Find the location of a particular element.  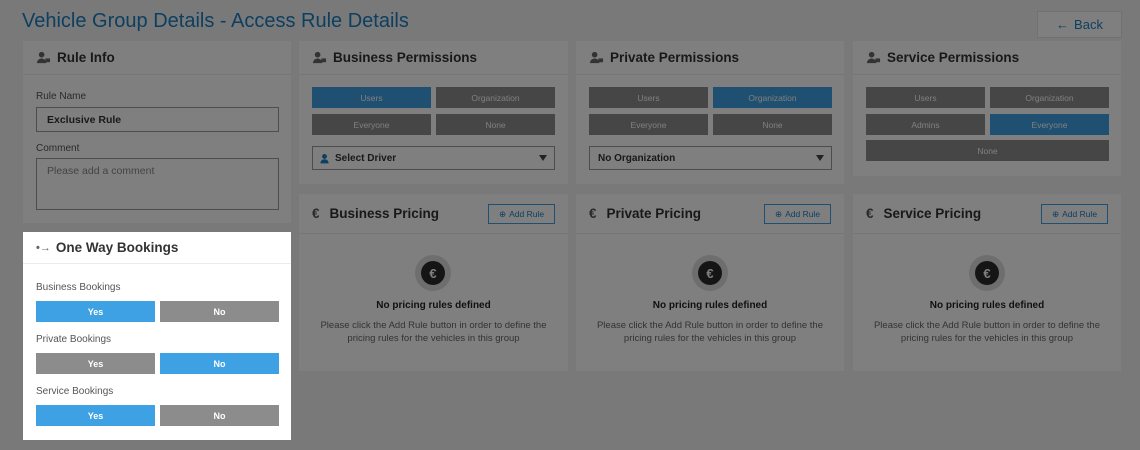

organization-dropdown: No Organization is located at coordinates (710, 158).